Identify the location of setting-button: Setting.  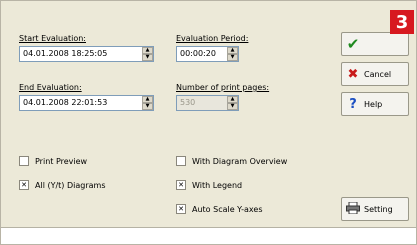
(375, 209).